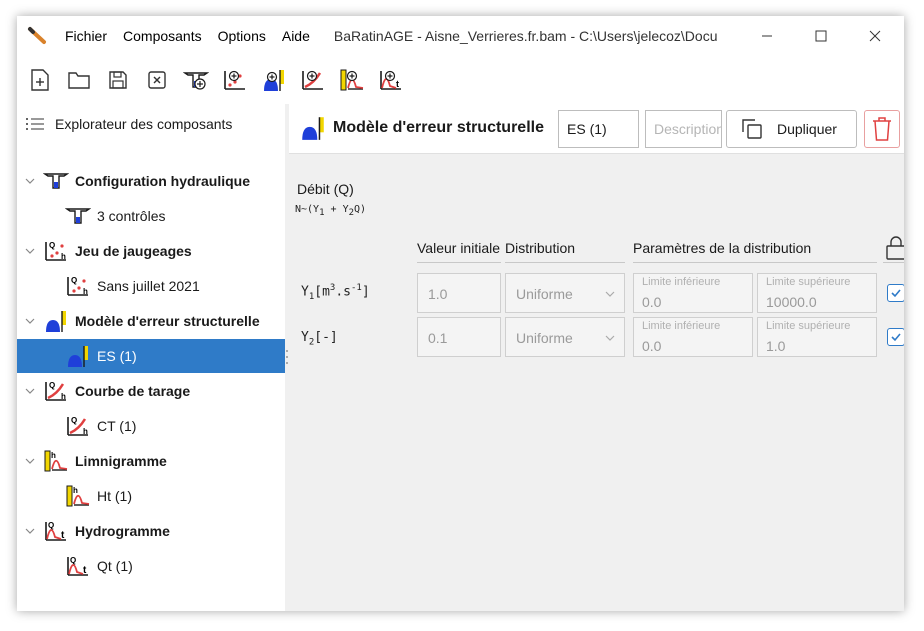 The width and height of the screenshot is (924, 631). I want to click on add-hydraulic-config-icon, so click(196, 80).